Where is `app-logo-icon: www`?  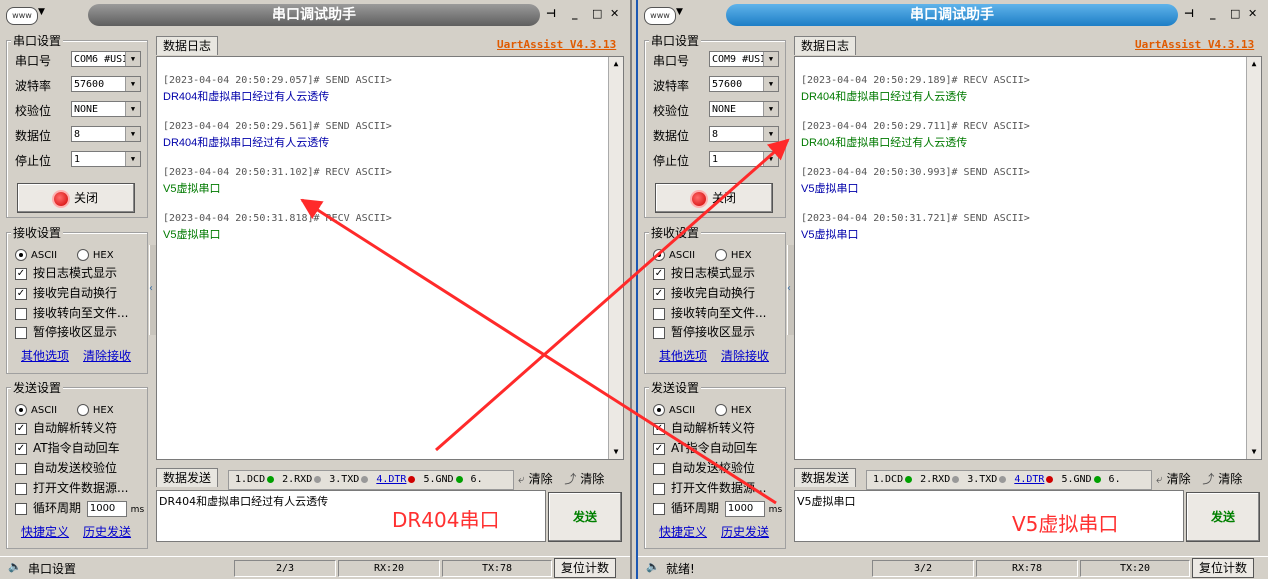
app-logo-icon: www is located at coordinates (660, 16).